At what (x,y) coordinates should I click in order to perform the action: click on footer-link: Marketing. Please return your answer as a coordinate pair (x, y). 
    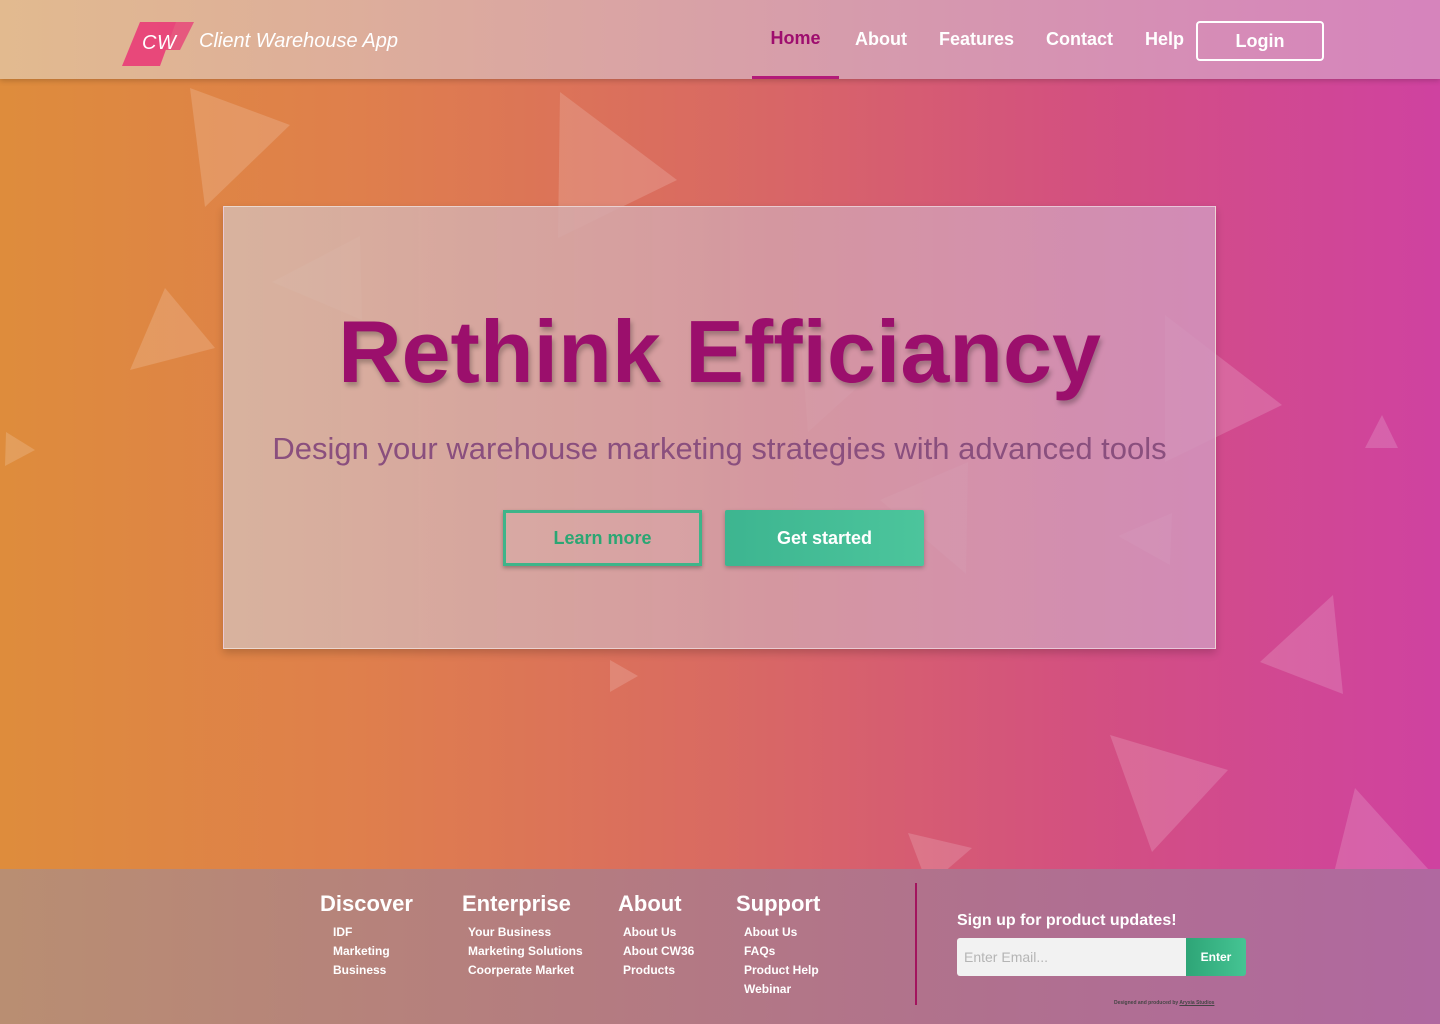
    Looking at the image, I should click on (373, 951).